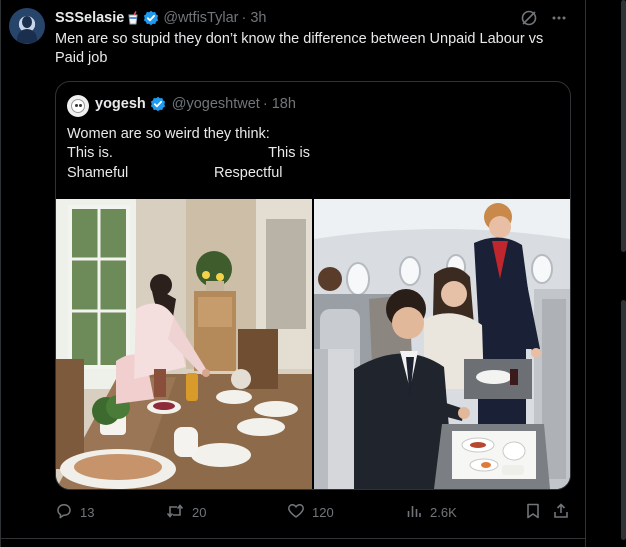 The height and width of the screenshot is (547, 626). Describe the element at coordinates (27, 26) in the screenshot. I see `avatar` at that location.